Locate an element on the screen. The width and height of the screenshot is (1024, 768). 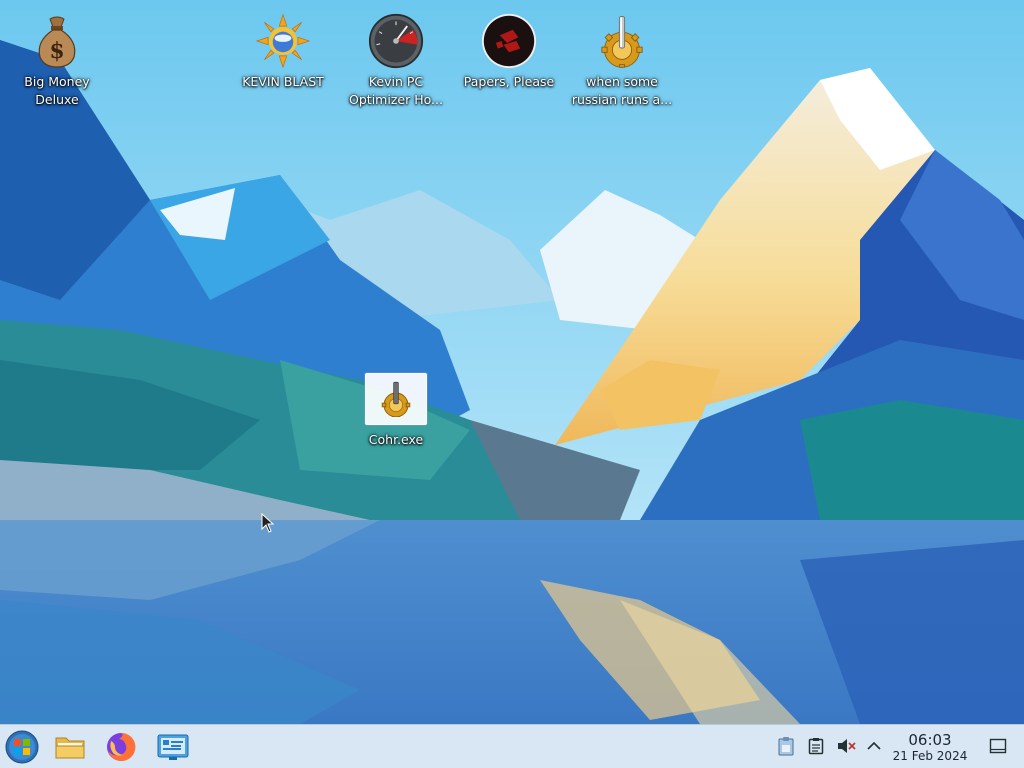
windows-orb-icon is located at coordinates (22, 747).